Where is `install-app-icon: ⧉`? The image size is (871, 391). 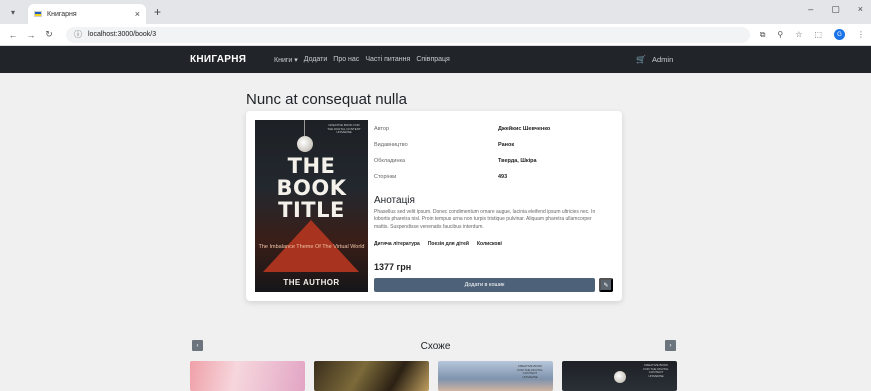 install-app-icon: ⧉ is located at coordinates (763, 35).